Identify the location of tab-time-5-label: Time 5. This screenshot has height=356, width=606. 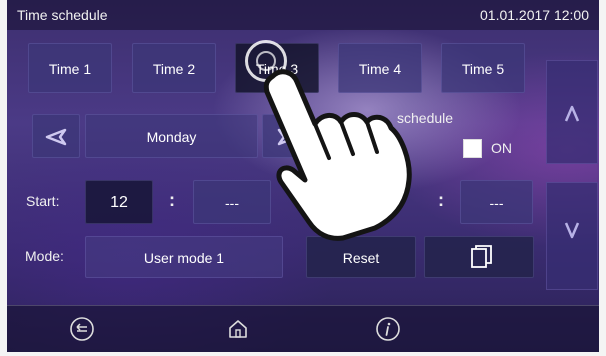
(483, 69).